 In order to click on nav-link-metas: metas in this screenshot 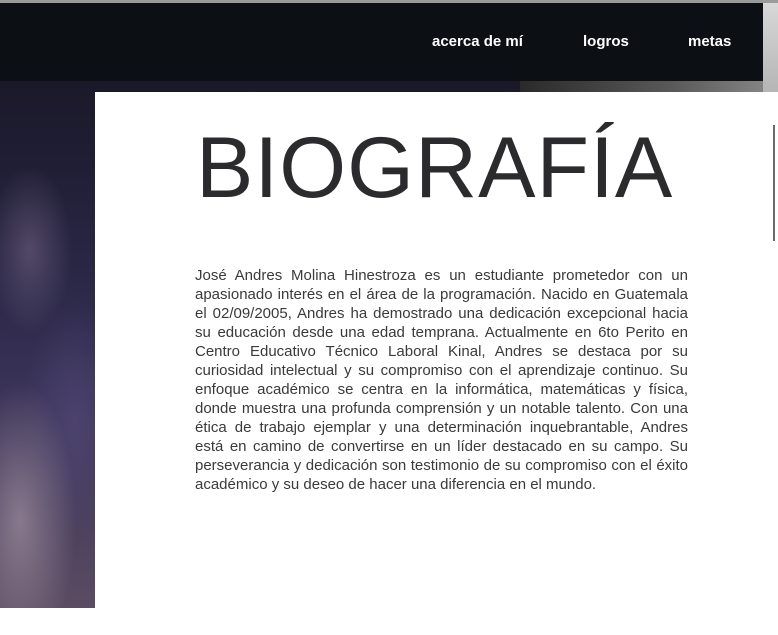, I will do `click(709, 41)`.